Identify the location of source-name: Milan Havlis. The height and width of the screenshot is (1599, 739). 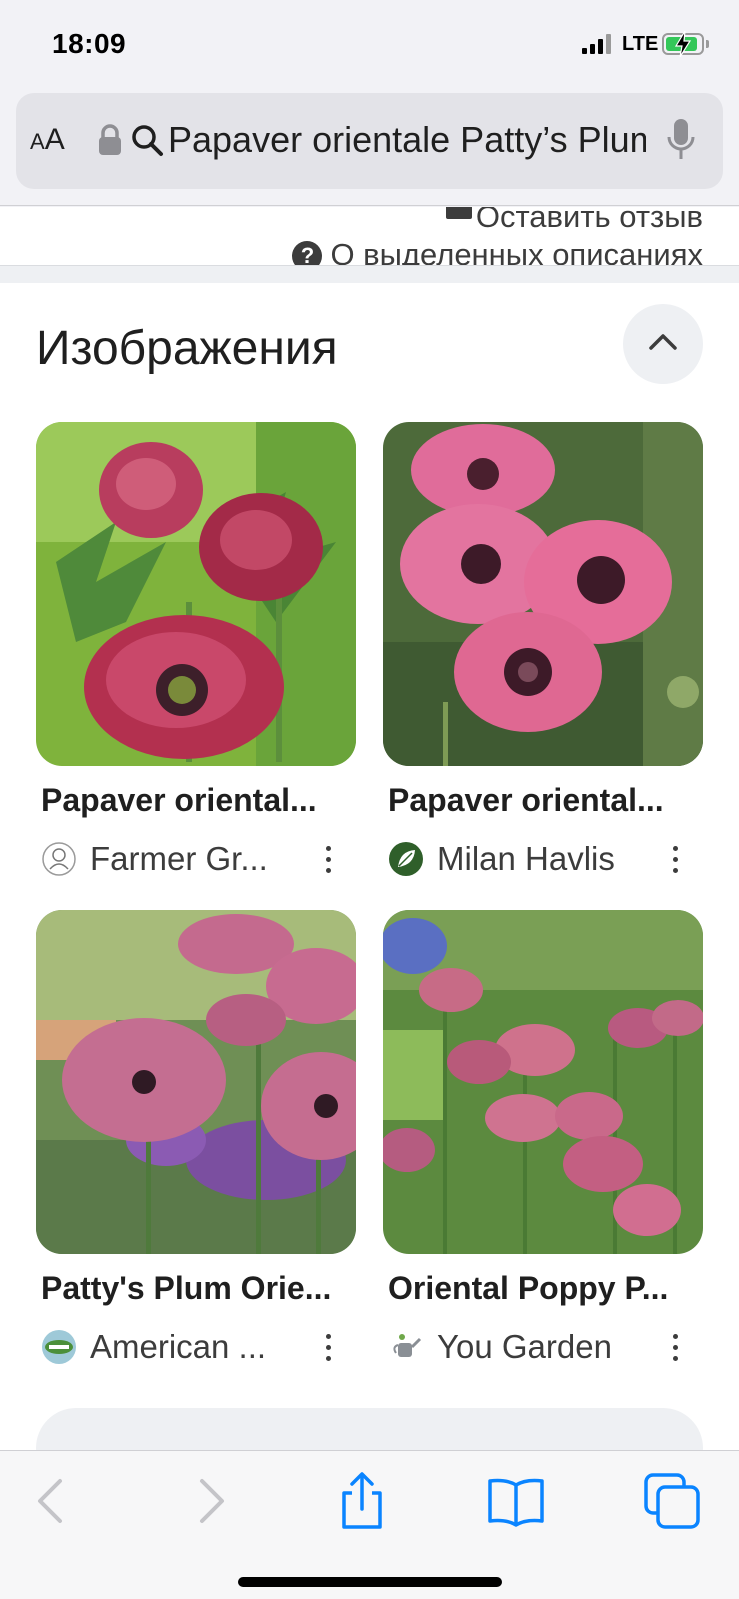
(526, 858).